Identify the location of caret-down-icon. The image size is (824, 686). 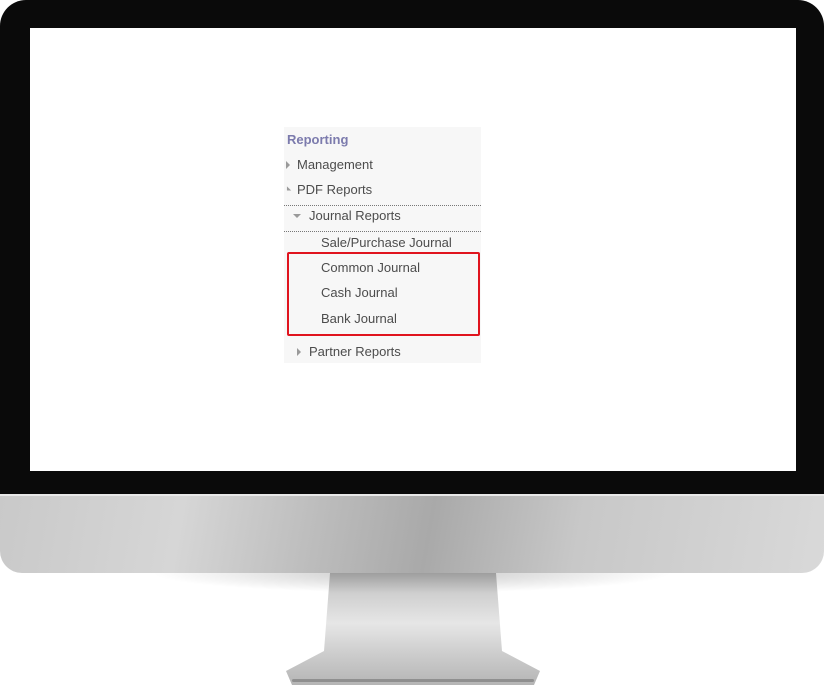
(297, 216).